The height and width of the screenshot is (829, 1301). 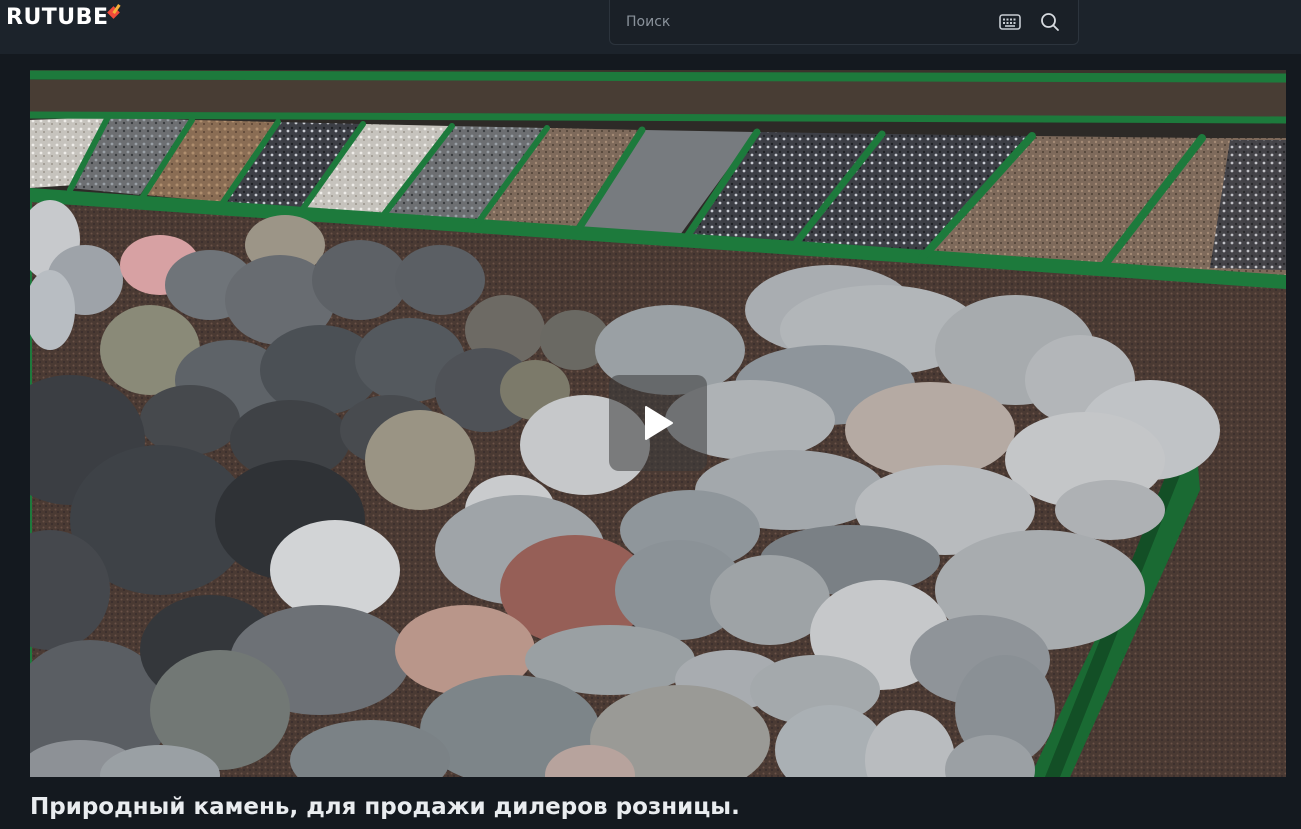 I want to click on rutube-logo: RUTUBE, so click(x=64, y=17).